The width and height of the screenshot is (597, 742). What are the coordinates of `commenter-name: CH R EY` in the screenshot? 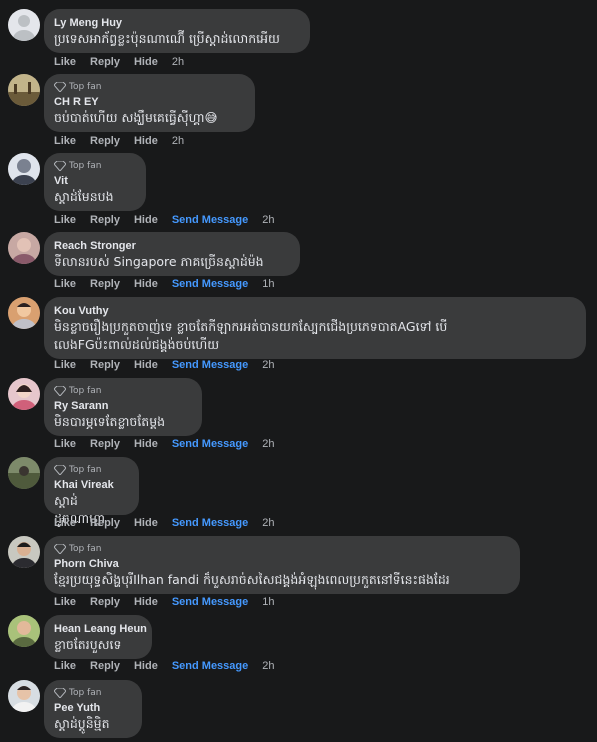 It's located at (148, 102).